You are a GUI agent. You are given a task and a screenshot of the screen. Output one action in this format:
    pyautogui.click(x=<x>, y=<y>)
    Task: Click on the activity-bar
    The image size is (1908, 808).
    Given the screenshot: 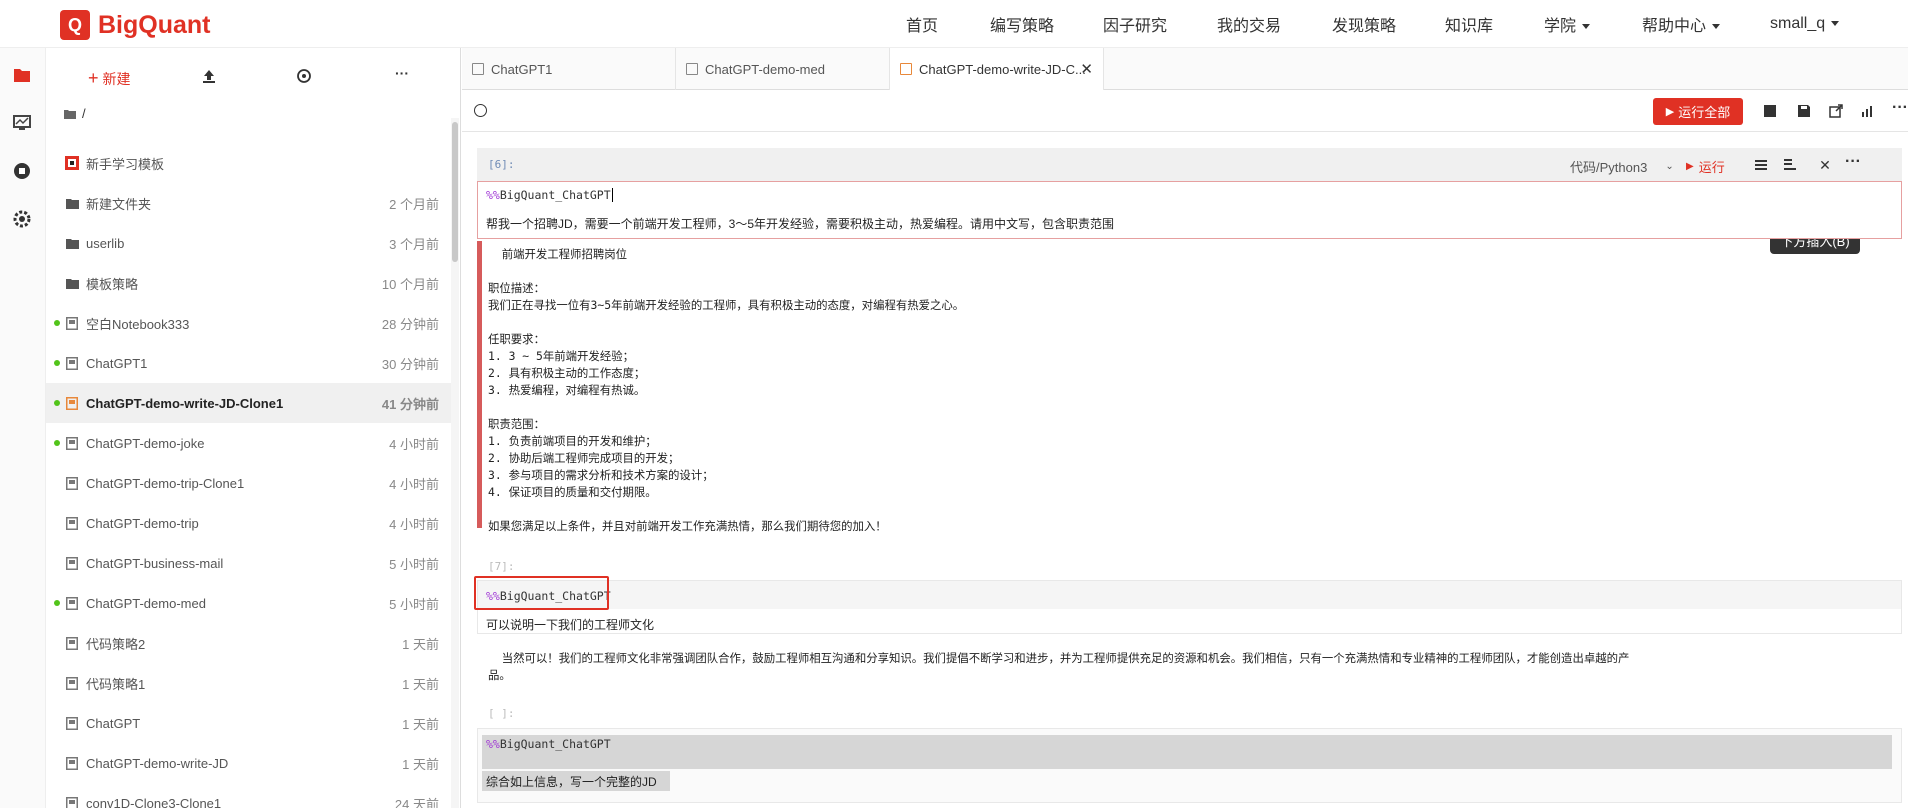 What is the action you would take?
    pyautogui.click(x=23, y=428)
    